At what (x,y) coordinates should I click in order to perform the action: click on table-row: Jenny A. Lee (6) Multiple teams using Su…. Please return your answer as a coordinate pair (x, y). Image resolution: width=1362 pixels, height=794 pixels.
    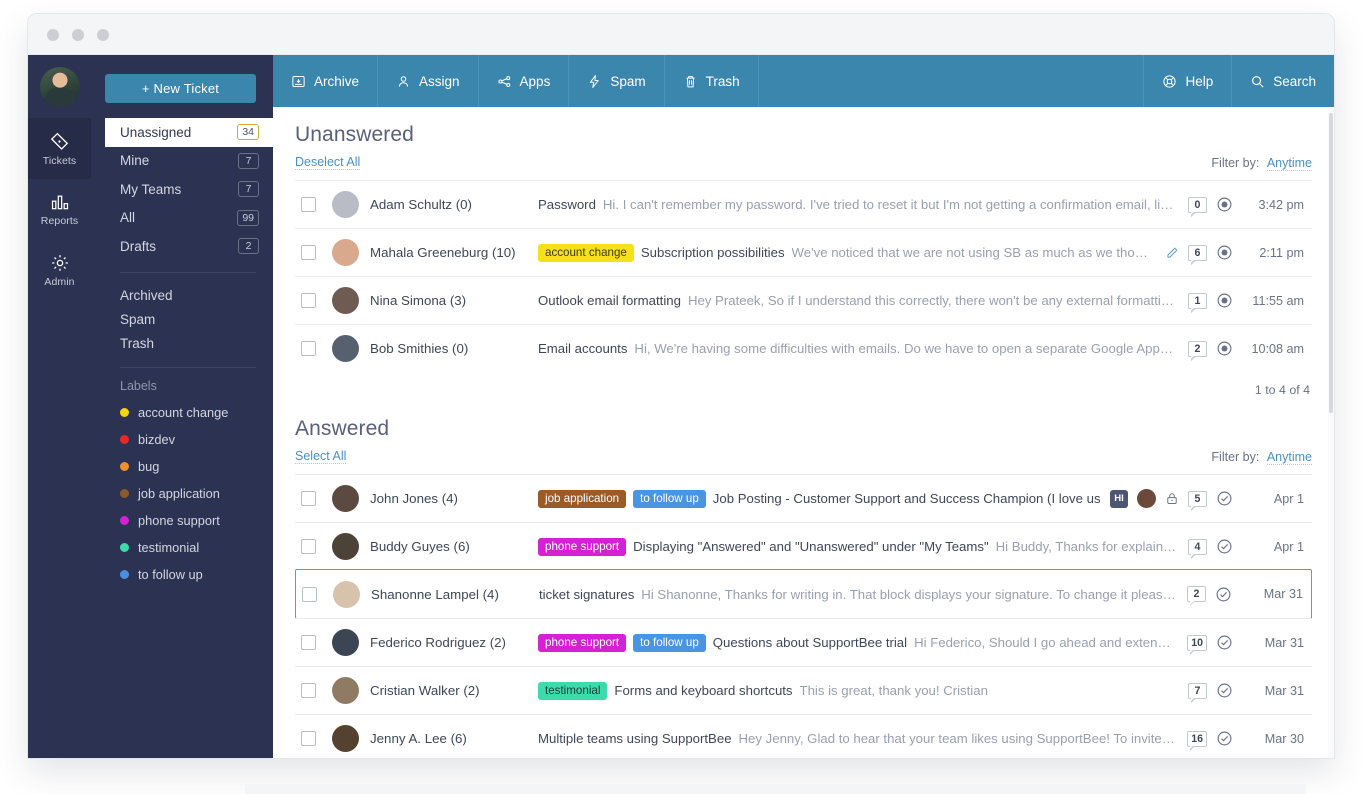
    Looking at the image, I should click on (803, 736).